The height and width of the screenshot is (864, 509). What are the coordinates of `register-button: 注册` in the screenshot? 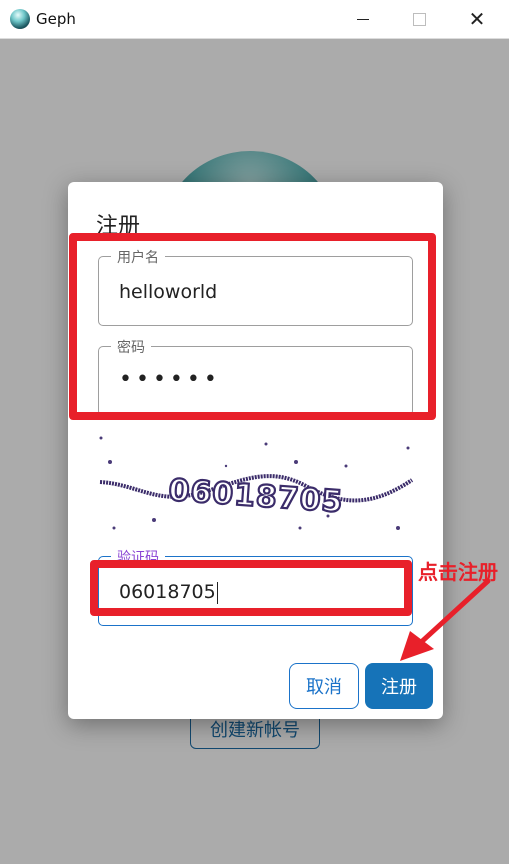 It's located at (399, 686).